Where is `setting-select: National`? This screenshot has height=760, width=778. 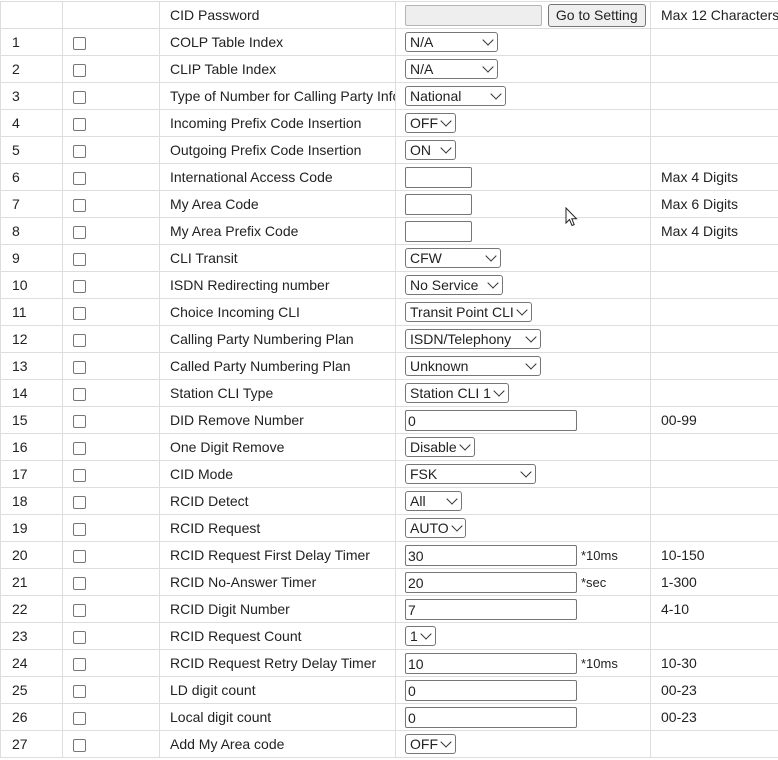 setting-select: National is located at coordinates (455, 96).